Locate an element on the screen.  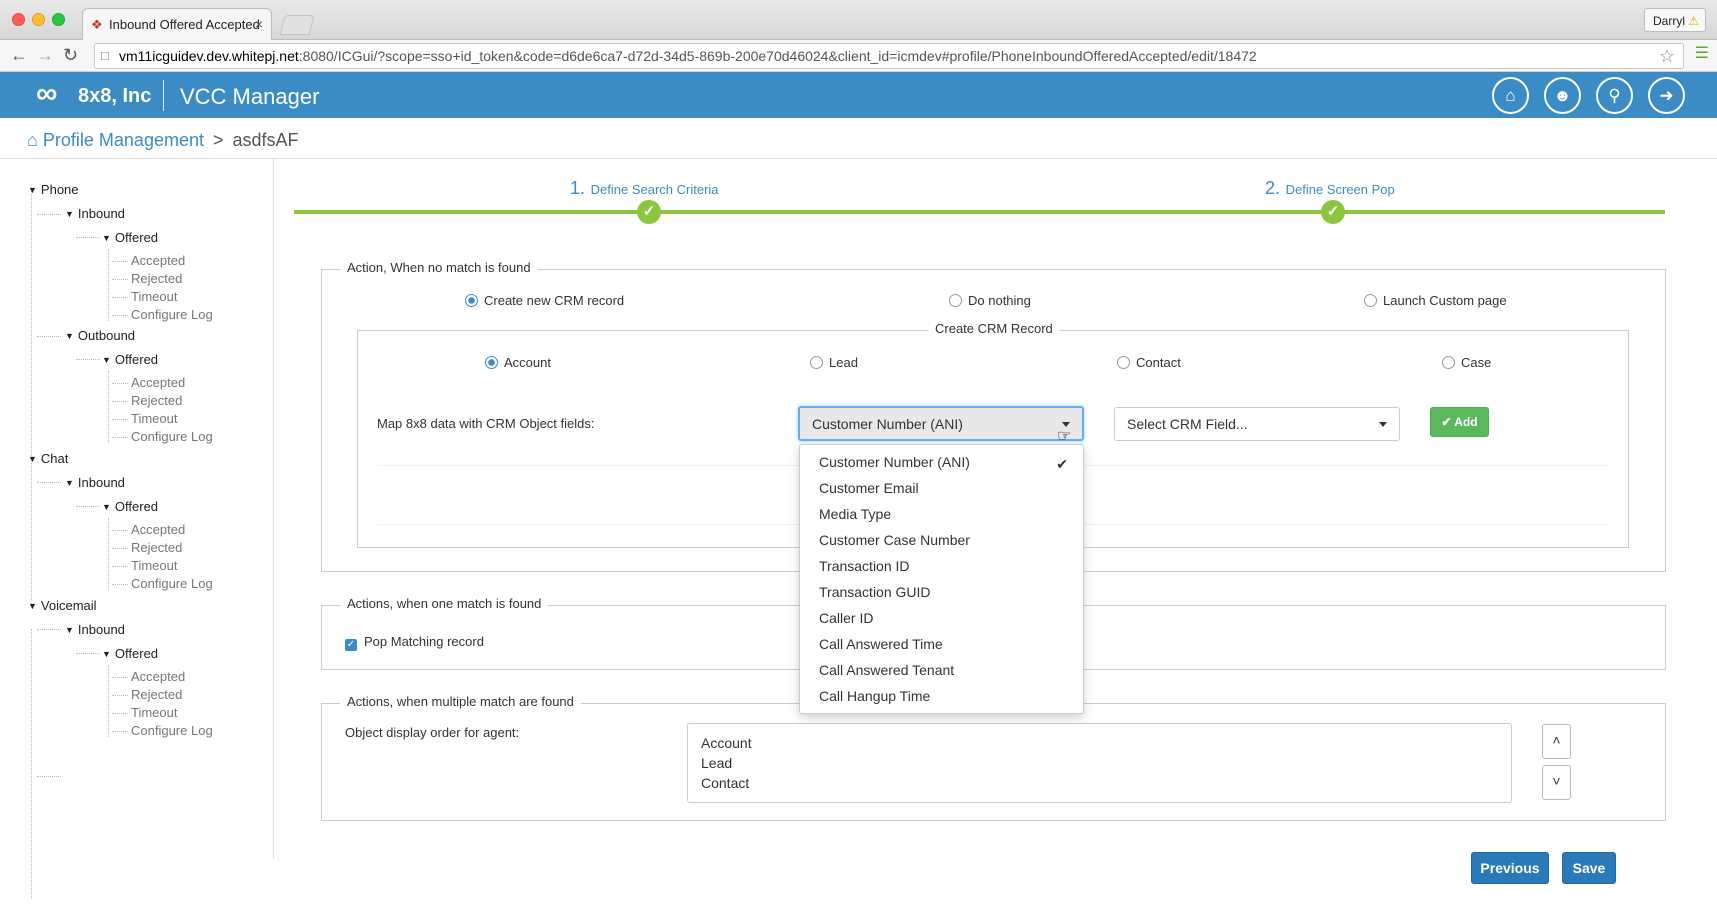
browser-profile-button: Darryl ⚠ is located at coordinates (1675, 20).